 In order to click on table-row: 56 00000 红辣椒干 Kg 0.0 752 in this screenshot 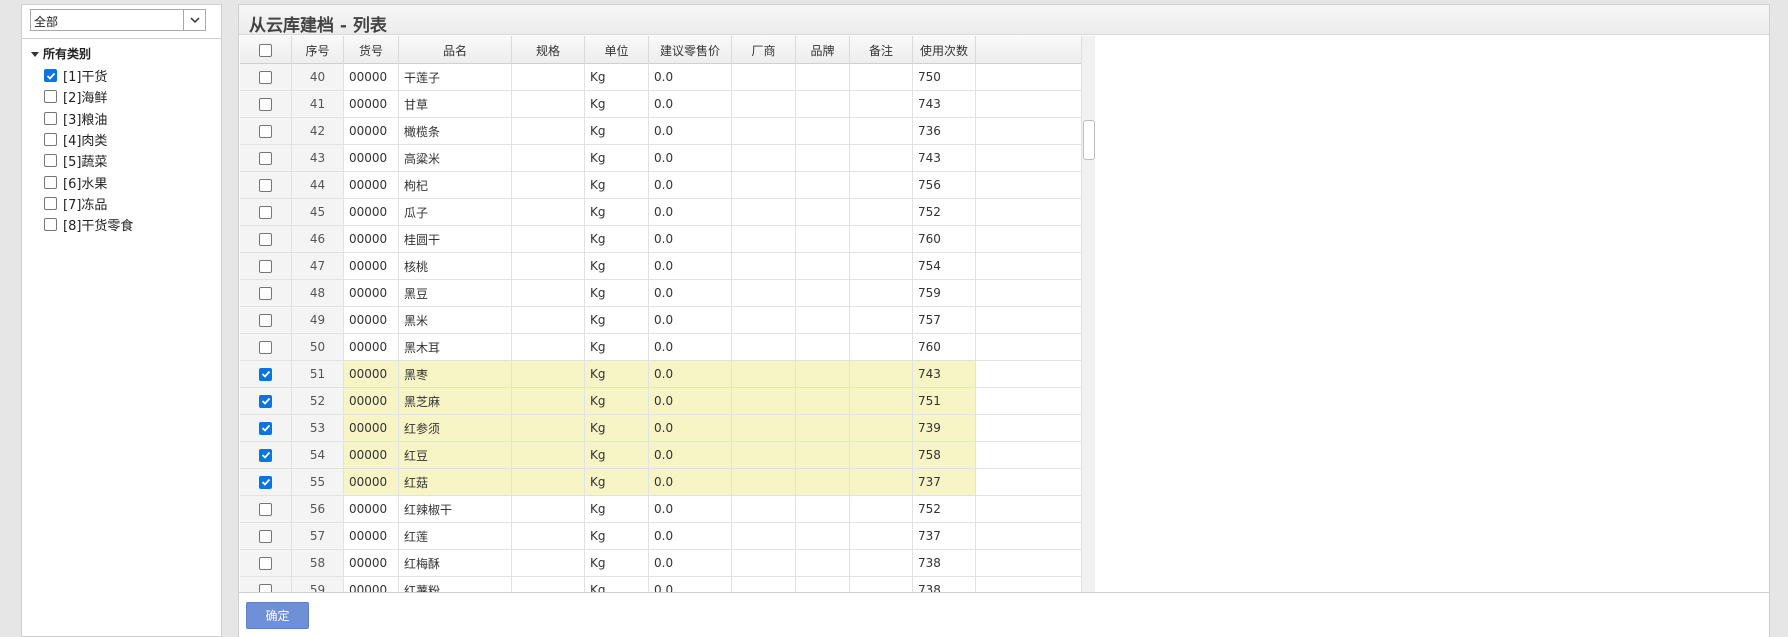, I will do `click(660, 509)`.